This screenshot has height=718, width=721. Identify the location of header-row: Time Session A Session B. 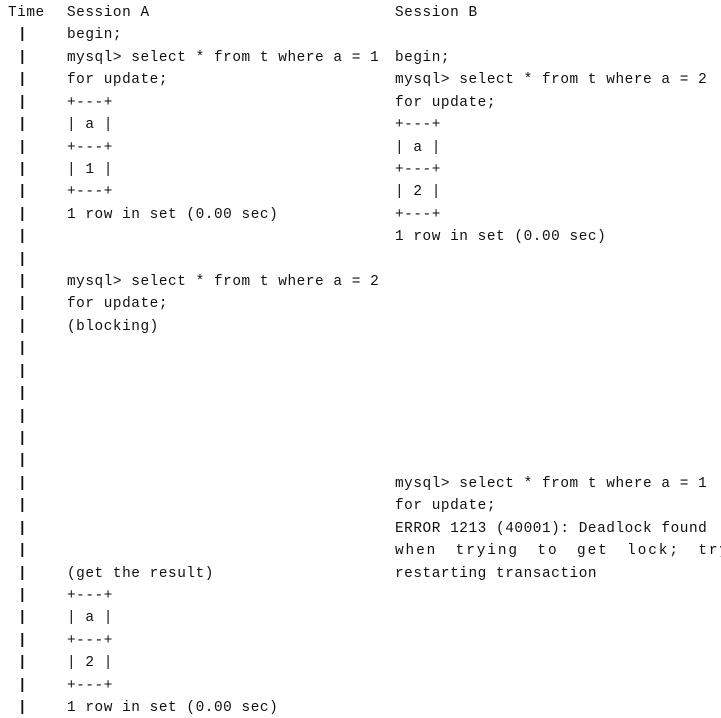
(360, 13).